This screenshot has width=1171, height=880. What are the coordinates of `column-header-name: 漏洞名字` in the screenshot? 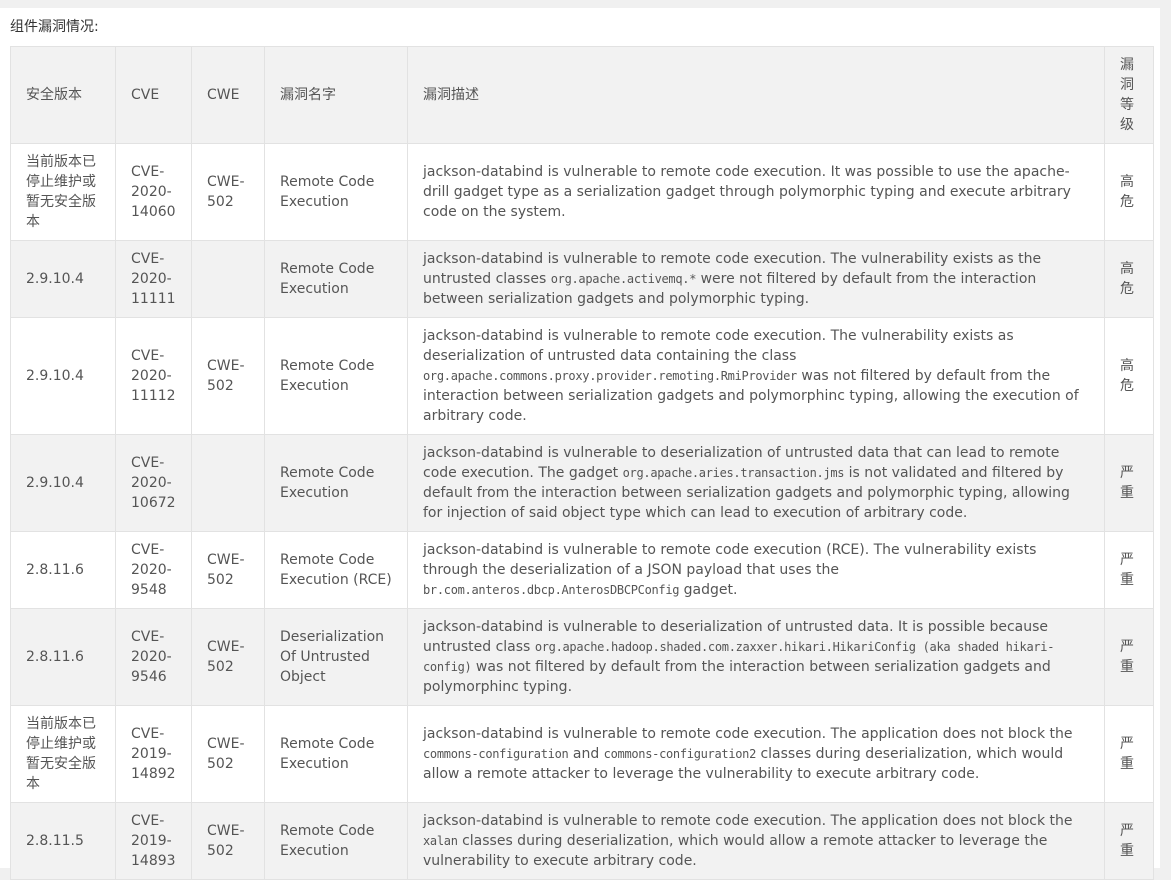 It's located at (336, 95).